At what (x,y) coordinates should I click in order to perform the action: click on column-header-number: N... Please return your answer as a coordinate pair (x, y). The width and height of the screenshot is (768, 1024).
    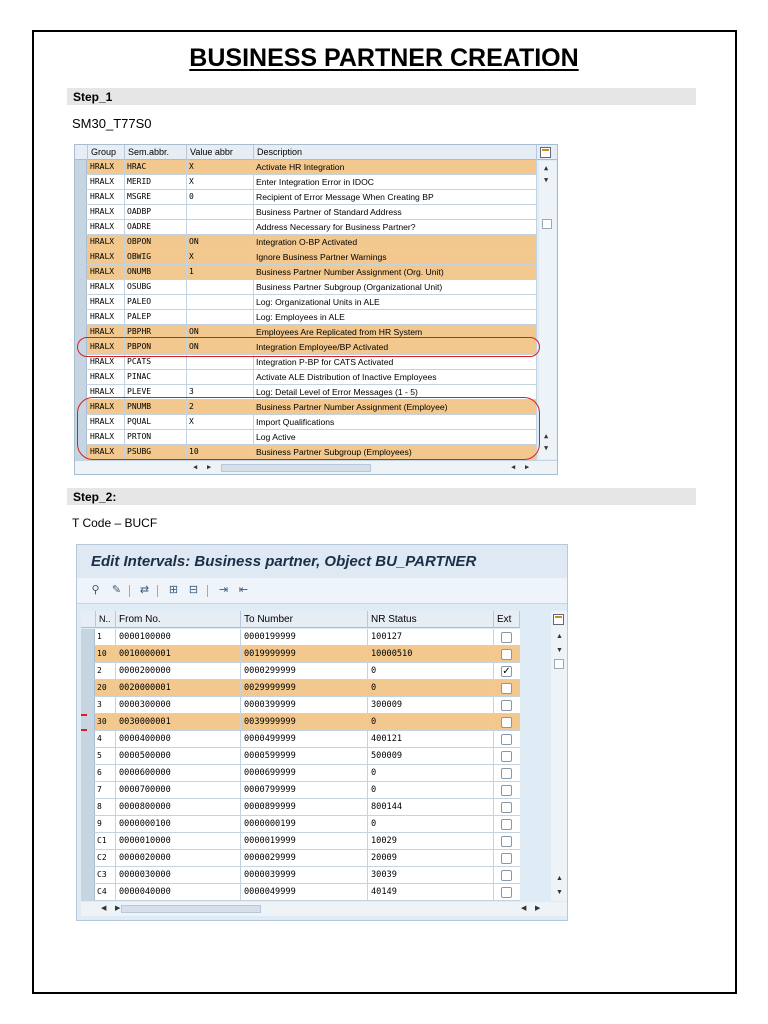
    Looking at the image, I should click on (106, 619).